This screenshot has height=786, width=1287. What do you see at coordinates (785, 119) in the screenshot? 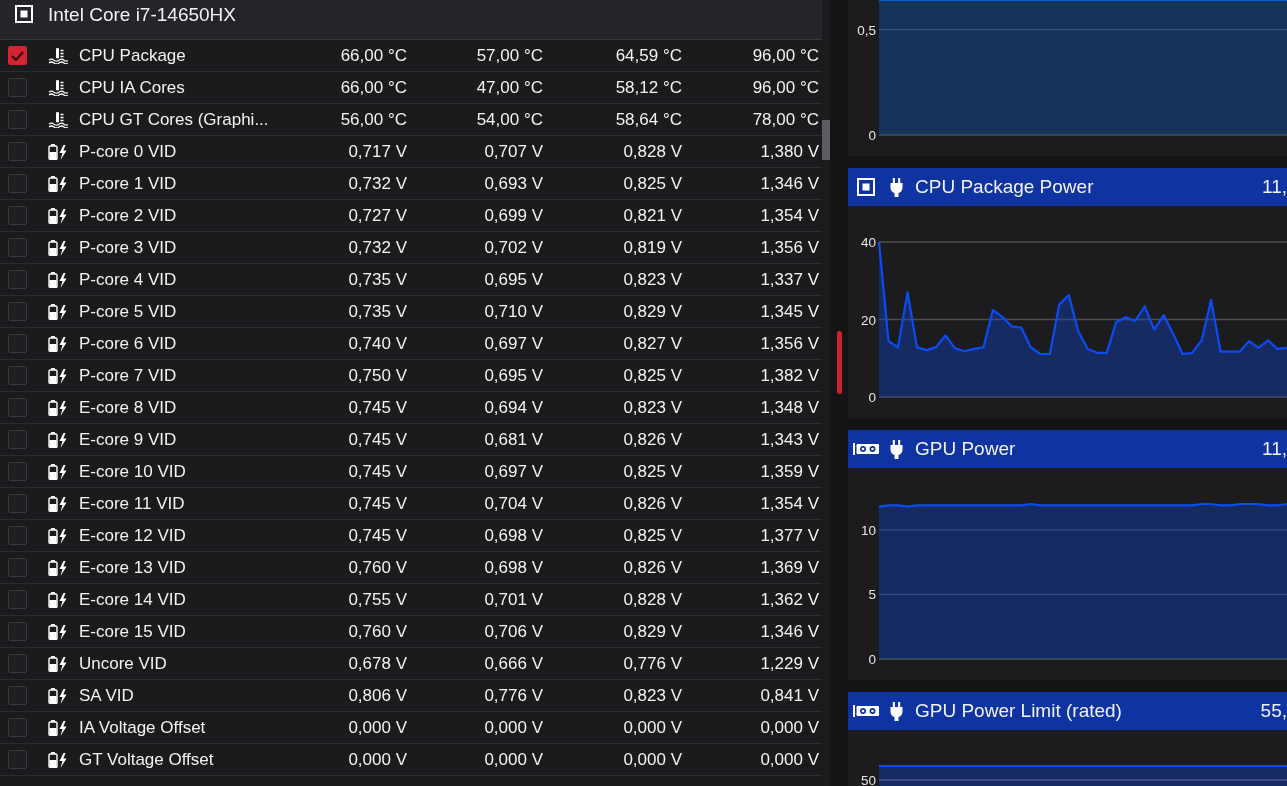
I see `sensor-value: 78,00 °C` at bounding box center [785, 119].